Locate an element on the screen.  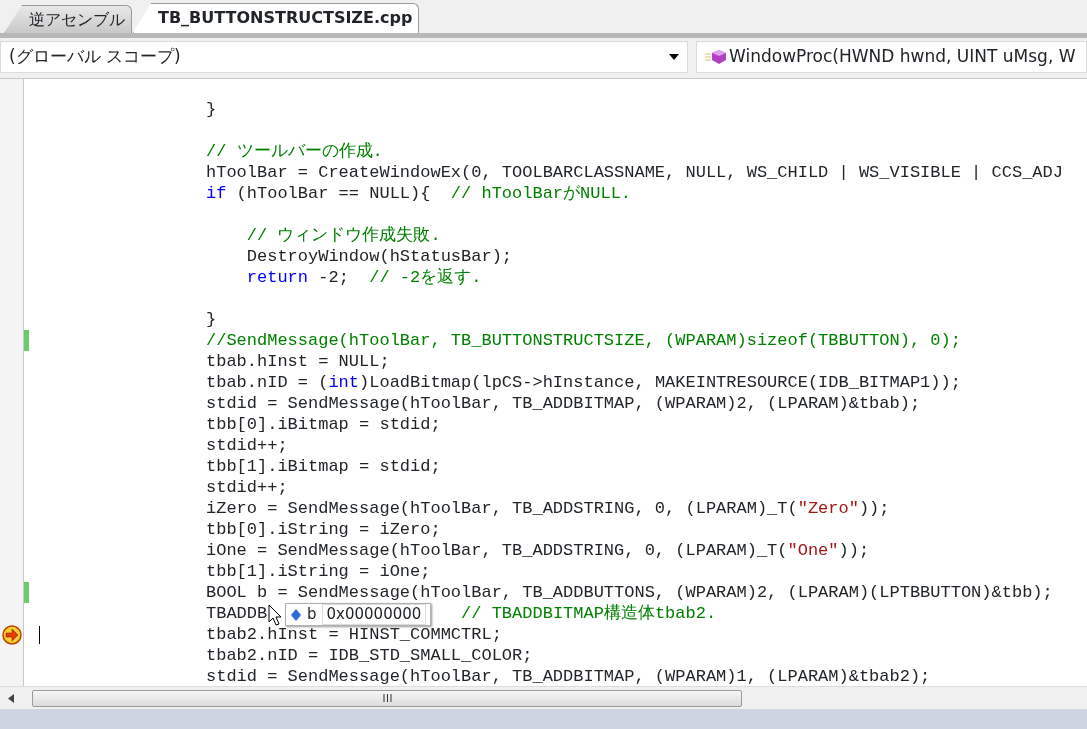
editor-tab: TB_BUTTONSTRUCTSIZE.cpp is located at coordinates (276, 18).